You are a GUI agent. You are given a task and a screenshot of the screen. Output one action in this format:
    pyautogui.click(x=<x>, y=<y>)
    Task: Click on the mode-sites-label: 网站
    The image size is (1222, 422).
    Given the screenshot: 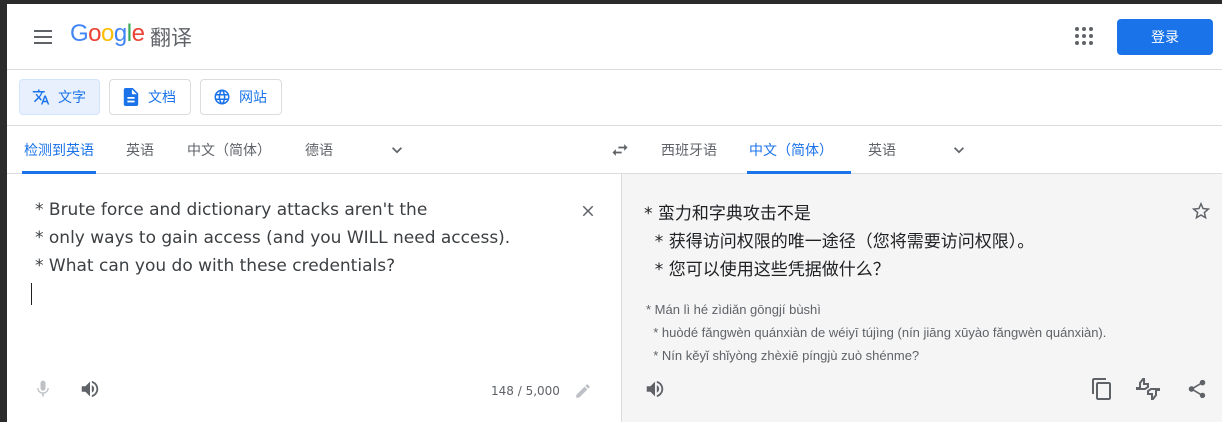 What is the action you would take?
    pyautogui.click(x=253, y=98)
    